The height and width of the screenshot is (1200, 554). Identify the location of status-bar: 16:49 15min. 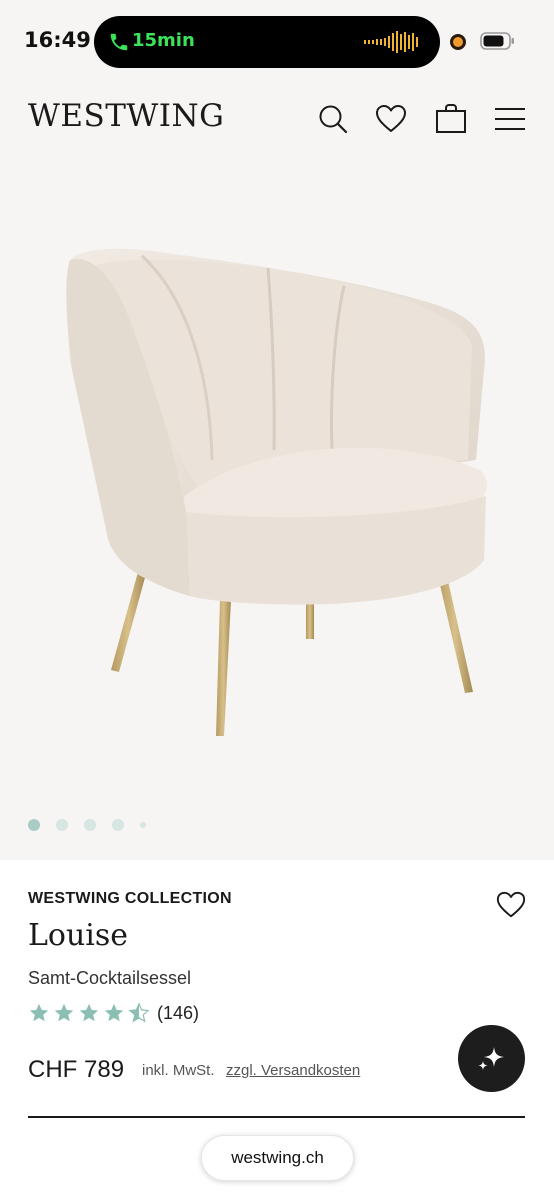
(277, 40).